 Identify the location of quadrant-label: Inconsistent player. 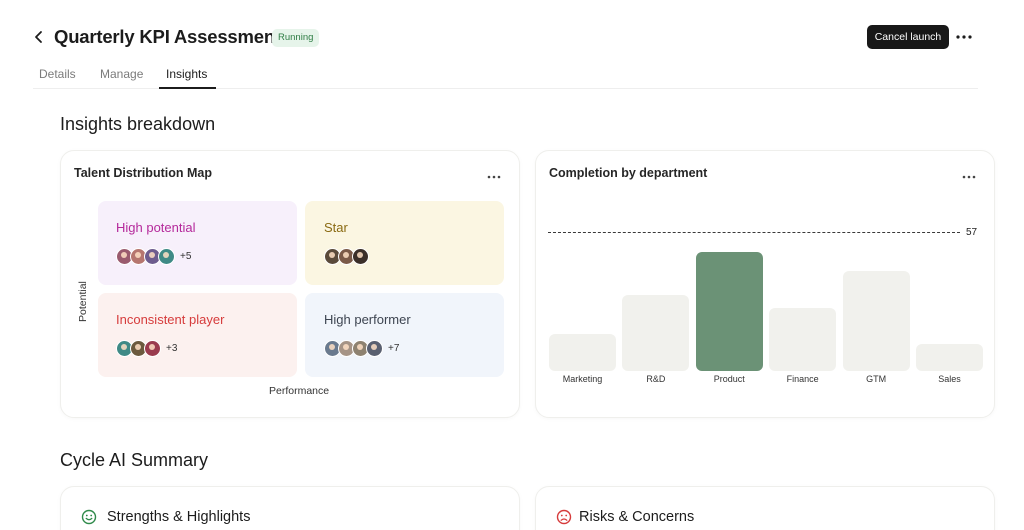
(170, 319).